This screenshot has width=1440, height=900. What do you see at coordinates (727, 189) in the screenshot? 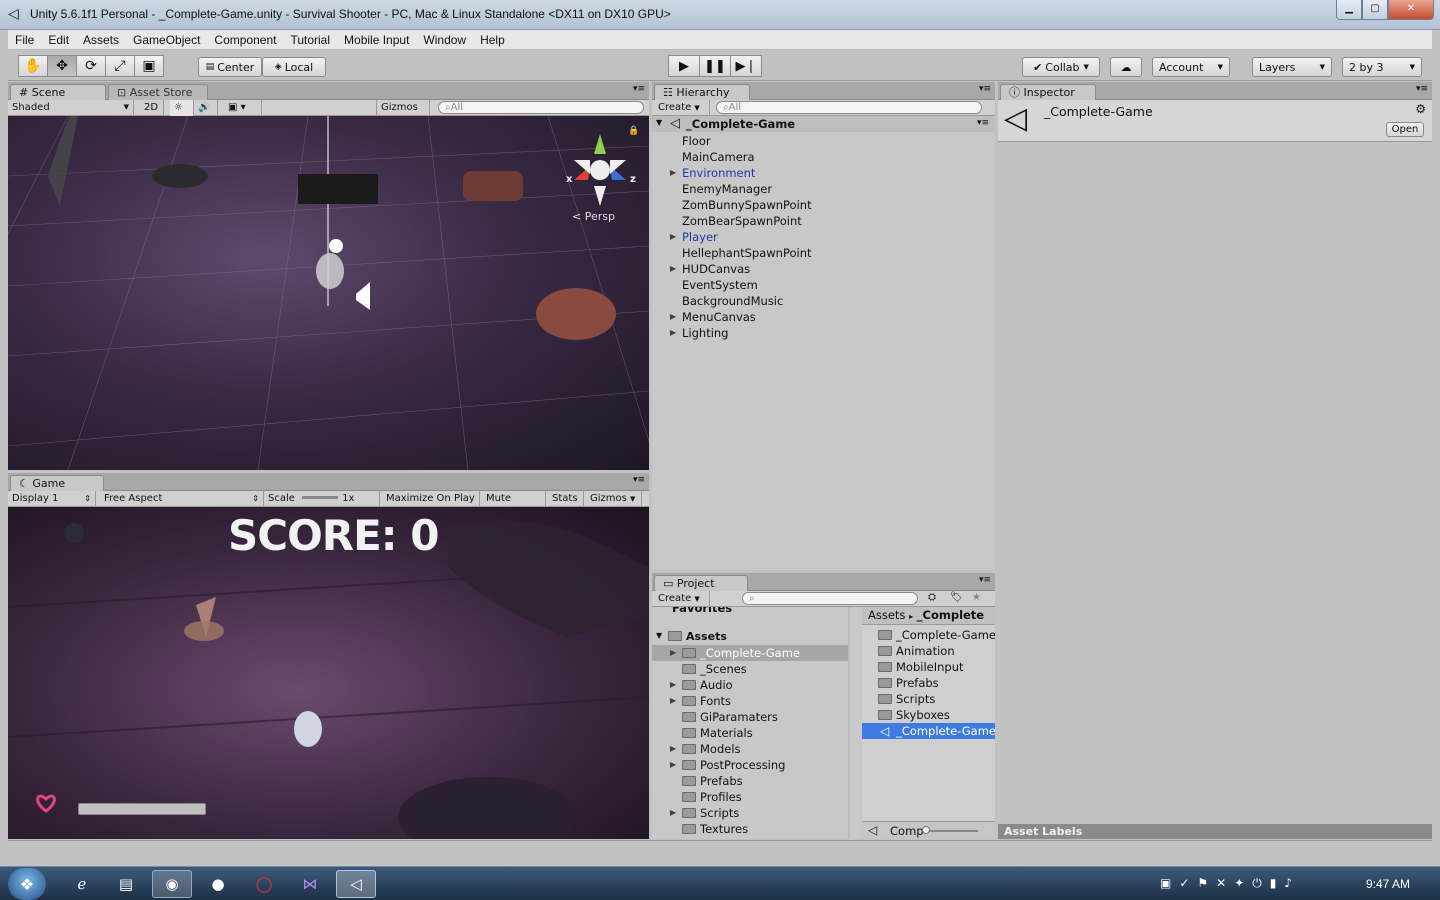
I see `hierarchy-item: EnemyManager` at bounding box center [727, 189].